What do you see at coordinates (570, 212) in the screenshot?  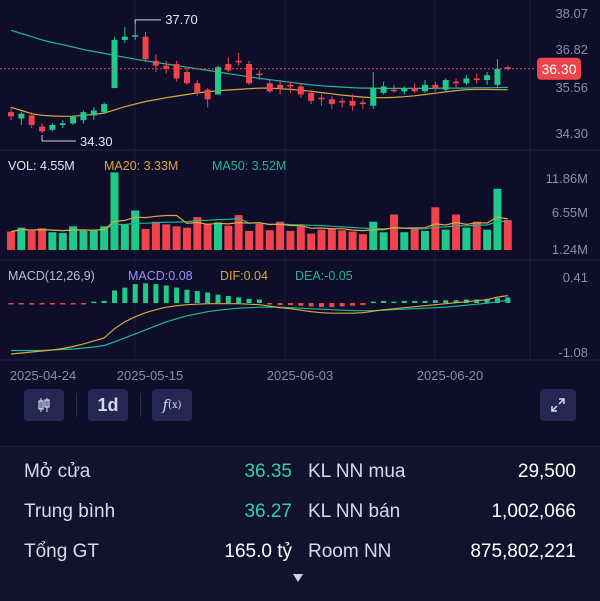 I see `volume-axis-label: 6.55M` at bounding box center [570, 212].